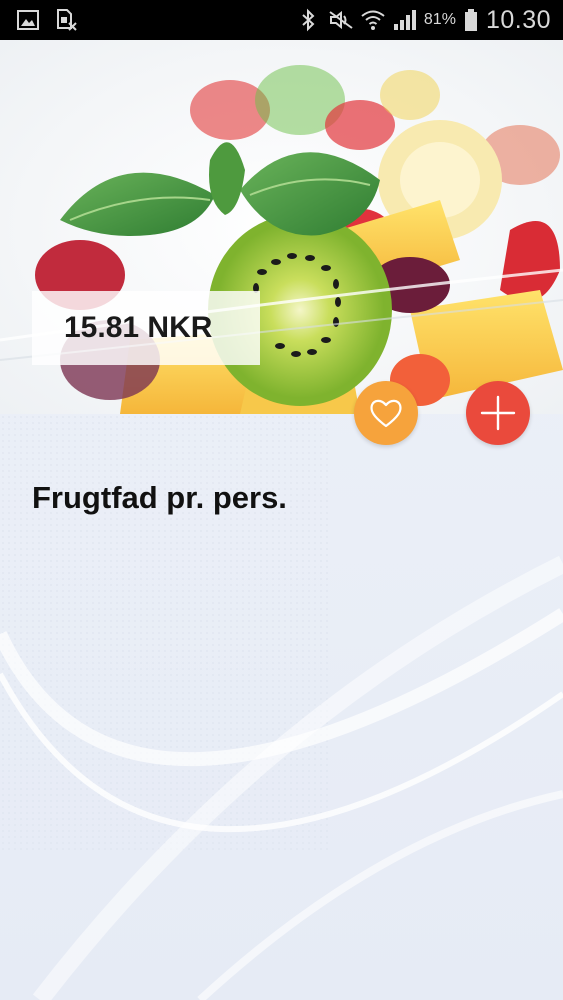 Image resolution: width=563 pixels, height=1000 pixels. What do you see at coordinates (518, 19) in the screenshot?
I see `clock: 10.30` at bounding box center [518, 19].